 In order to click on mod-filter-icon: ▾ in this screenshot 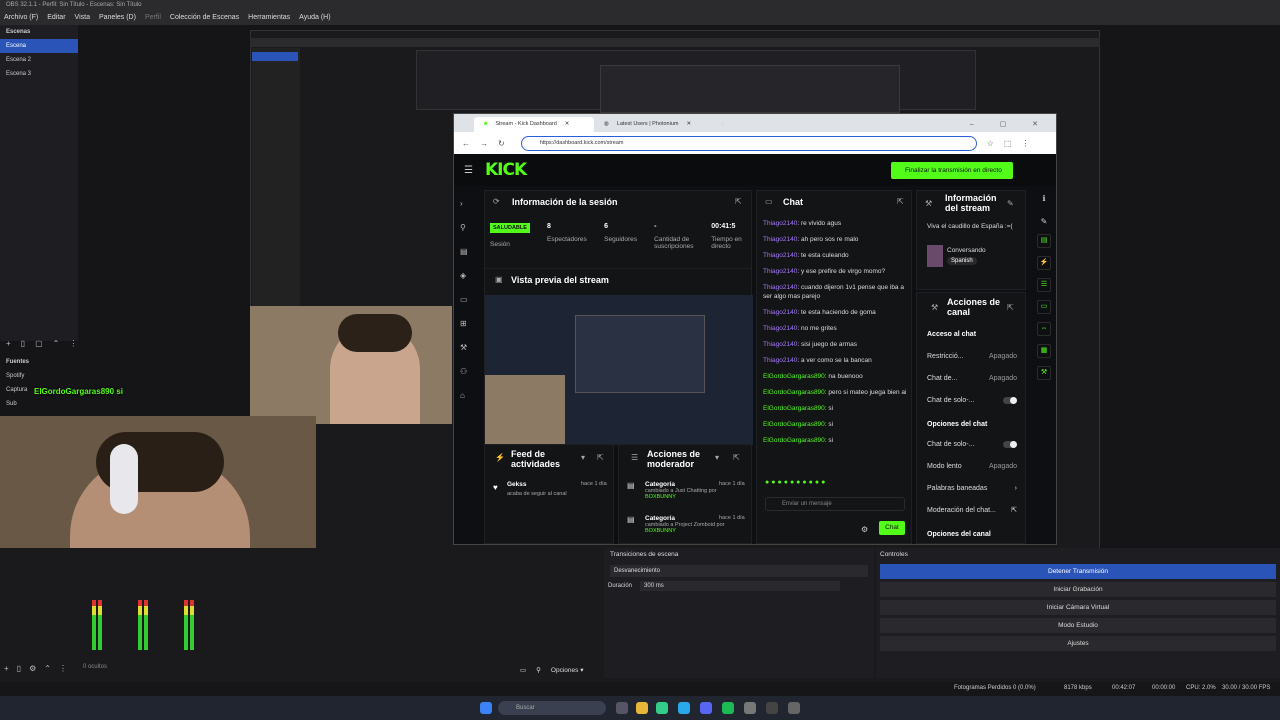, I will do `click(717, 457)`.